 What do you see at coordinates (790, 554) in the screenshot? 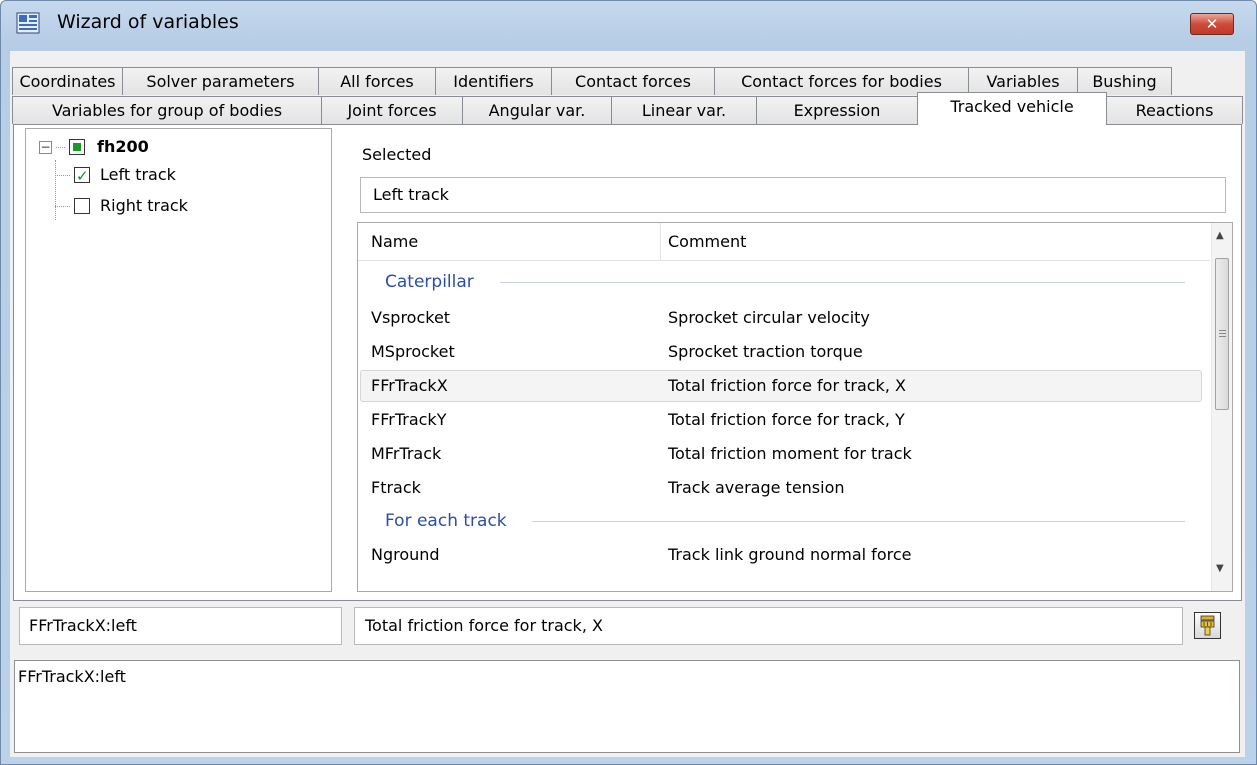
I see `row-comment: Track link ground normal force` at bounding box center [790, 554].